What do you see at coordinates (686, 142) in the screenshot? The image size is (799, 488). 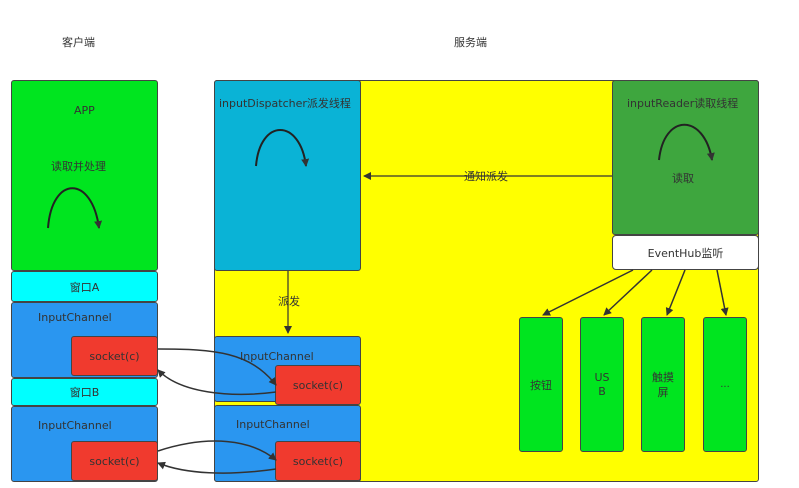 I see `reader-cycle-icon` at bounding box center [686, 142].